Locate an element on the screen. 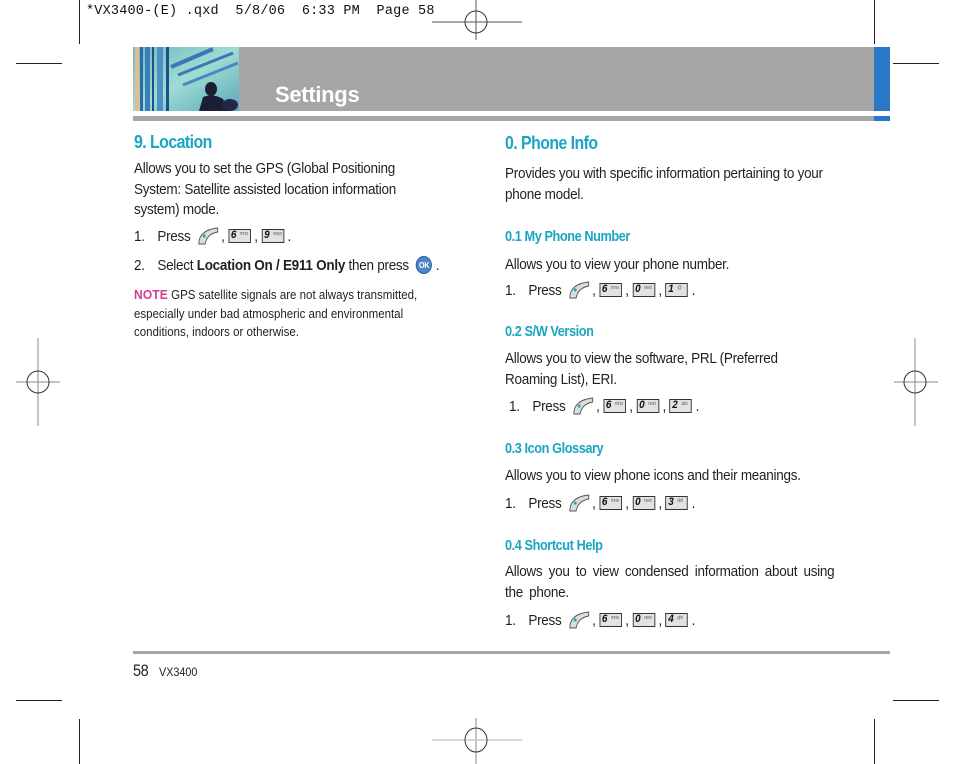 The image size is (954, 764). model-name: VX3400 is located at coordinates (178, 672).